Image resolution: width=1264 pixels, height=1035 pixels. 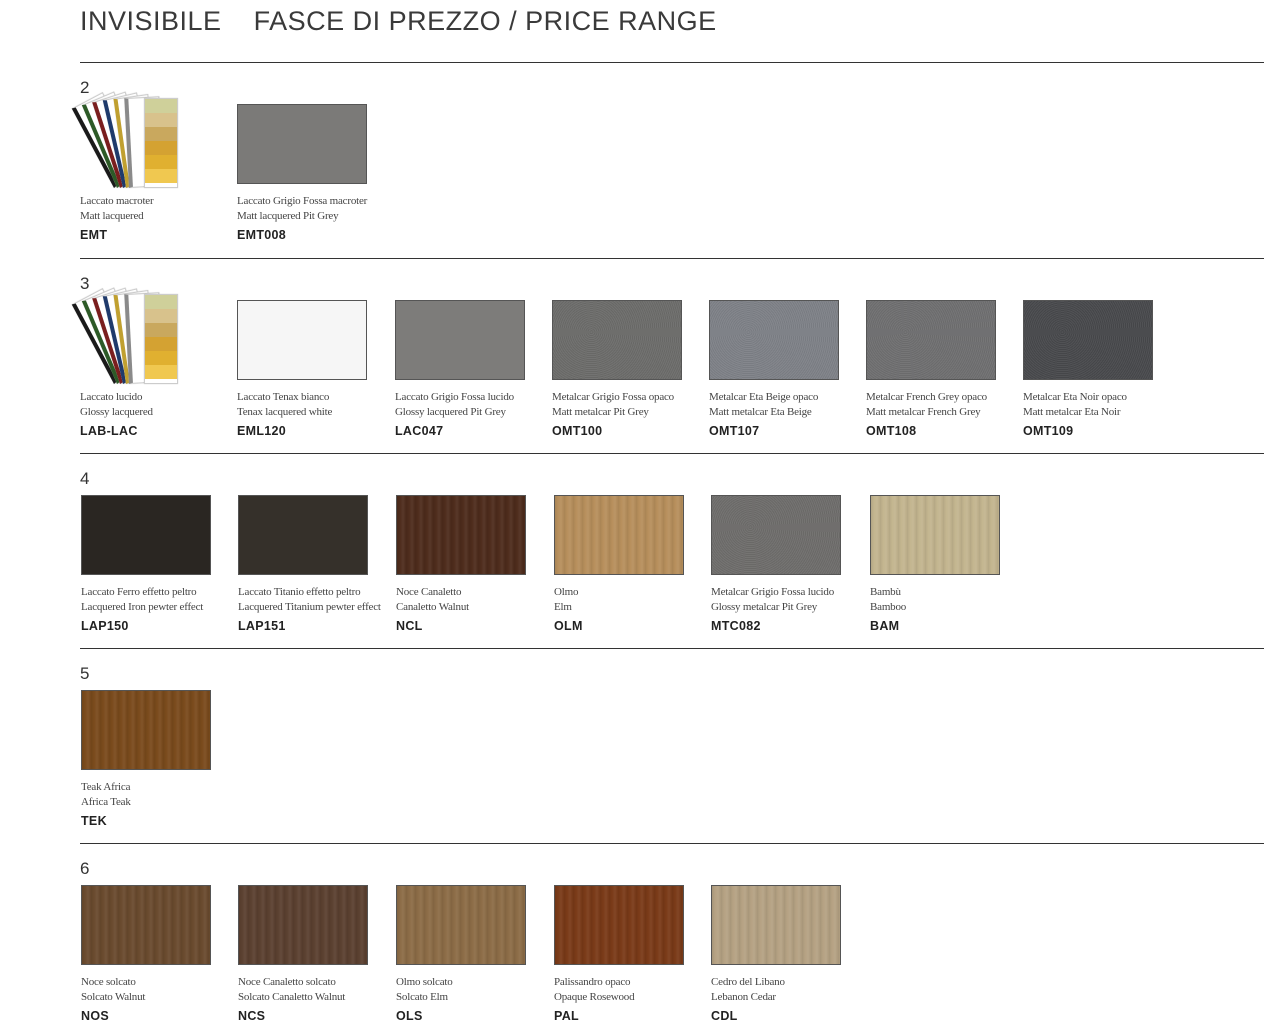 I want to click on finish-code: PAL, so click(x=566, y=1016).